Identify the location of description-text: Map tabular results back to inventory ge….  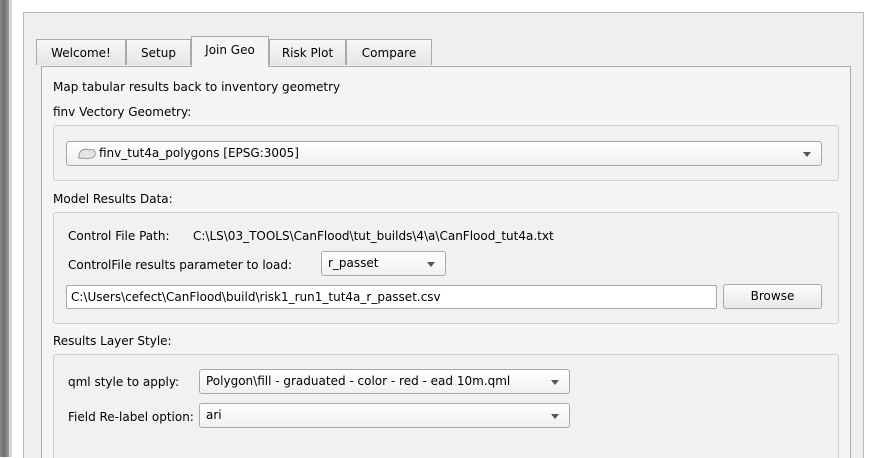
(197, 87).